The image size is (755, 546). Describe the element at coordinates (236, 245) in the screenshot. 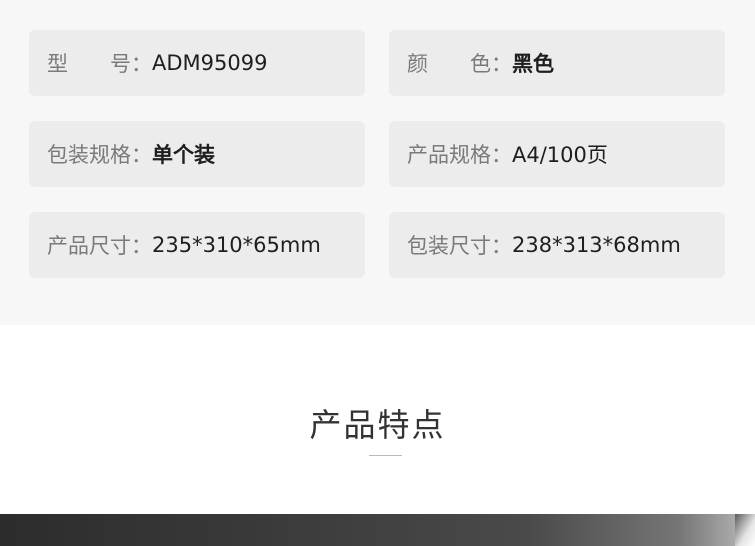

I see `spec-value: 235*310*65mm` at that location.